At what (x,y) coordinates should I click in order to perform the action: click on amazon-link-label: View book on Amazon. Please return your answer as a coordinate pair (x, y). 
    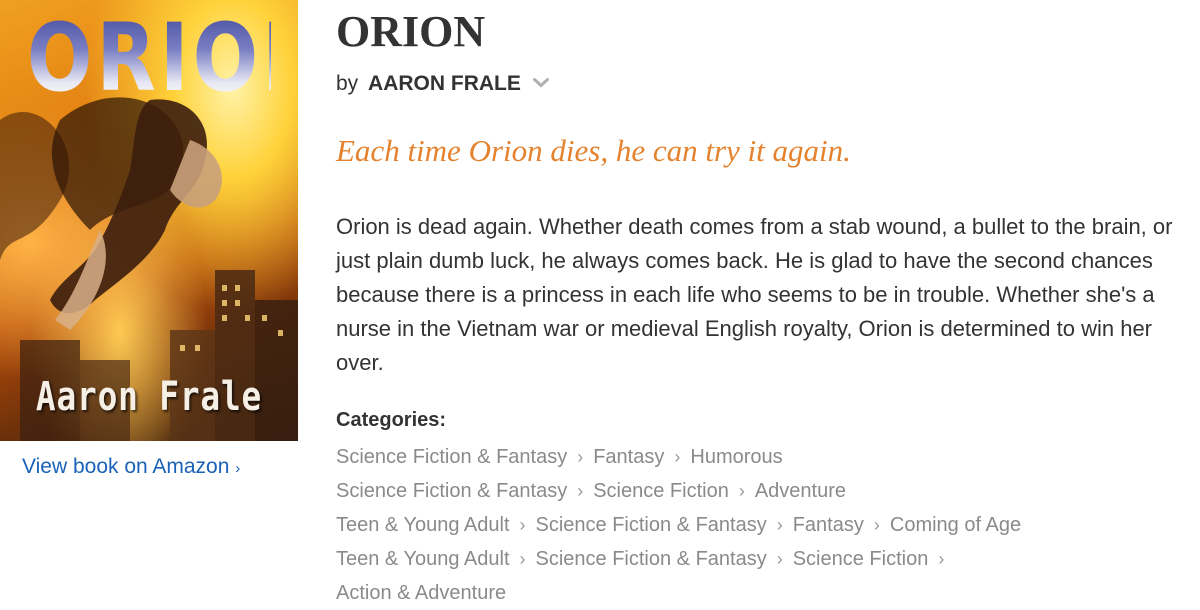
    Looking at the image, I should click on (126, 466).